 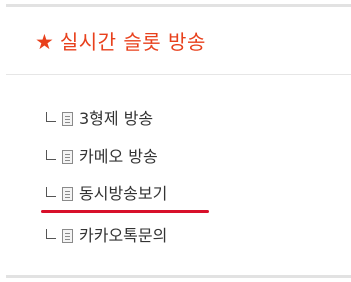 I want to click on menu-item-label: 카메오 방송, so click(x=118, y=157).